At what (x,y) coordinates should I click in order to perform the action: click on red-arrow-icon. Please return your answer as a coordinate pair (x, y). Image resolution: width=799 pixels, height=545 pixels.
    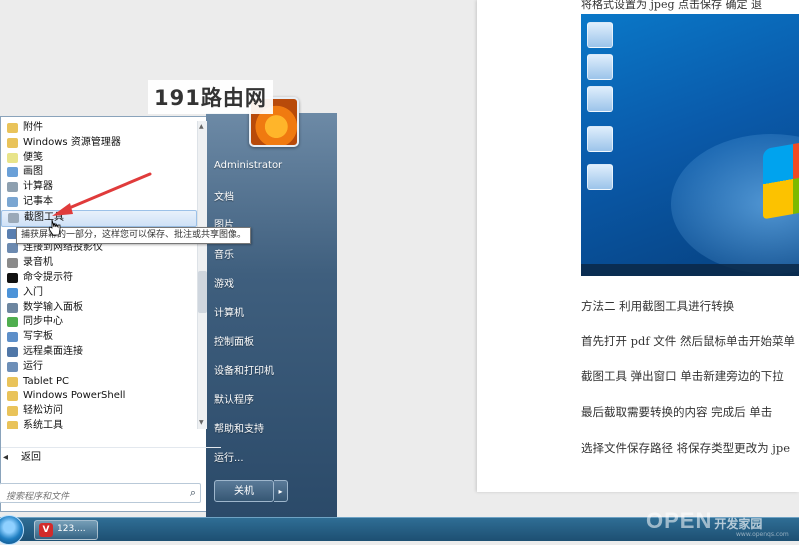
    Looking at the image, I should click on (102, 194).